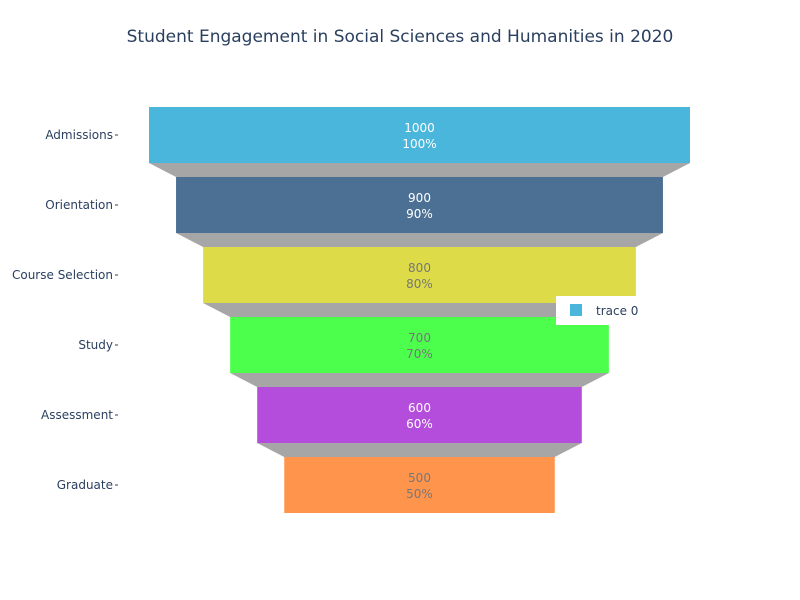  I want to click on funnel-bar-graduate, so click(419, 485).